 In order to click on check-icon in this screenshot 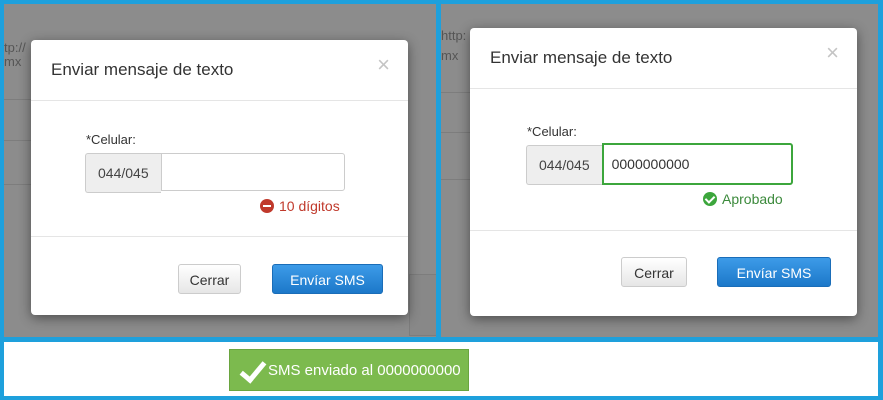, I will do `click(251, 370)`.